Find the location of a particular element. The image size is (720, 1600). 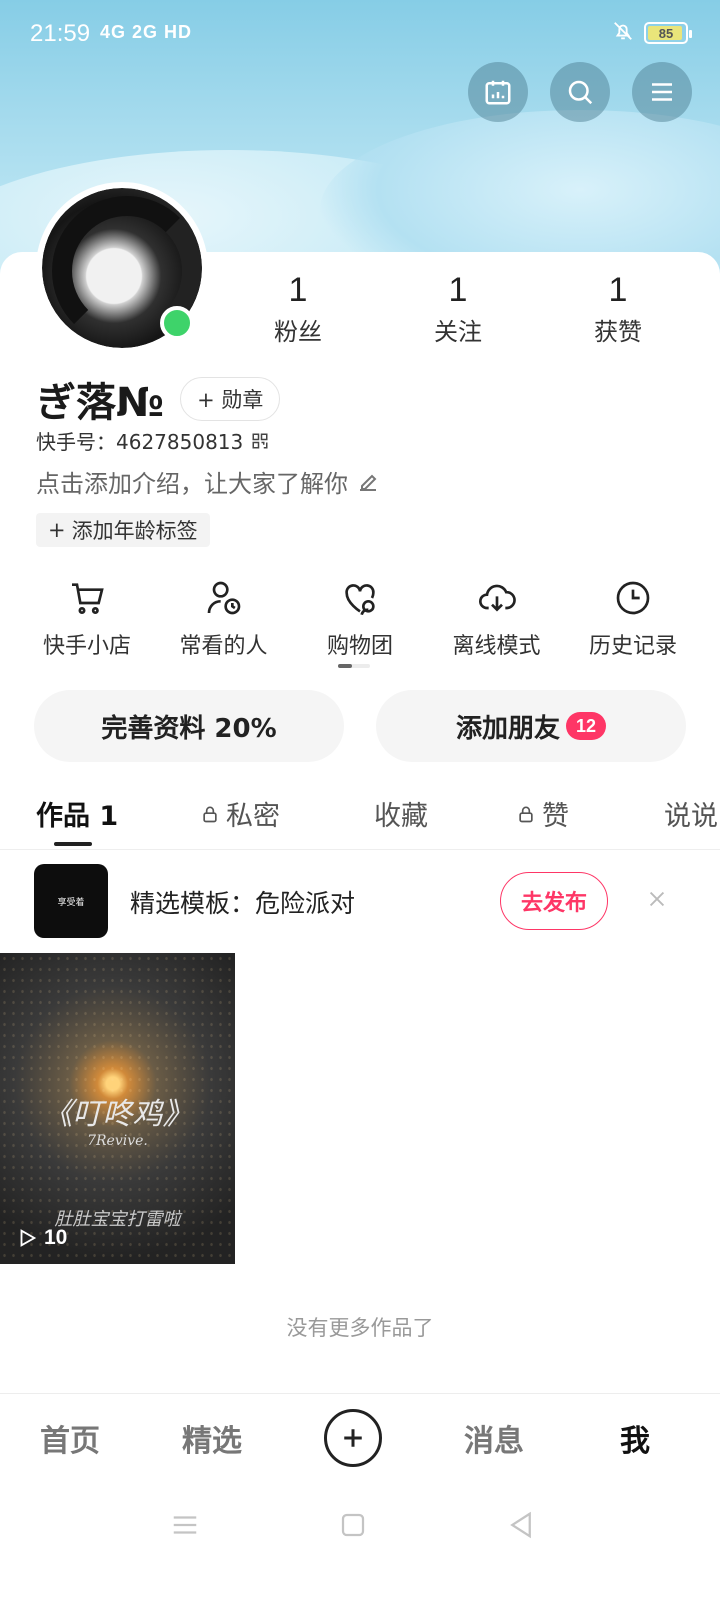

cart-icon is located at coordinates (88, 599).